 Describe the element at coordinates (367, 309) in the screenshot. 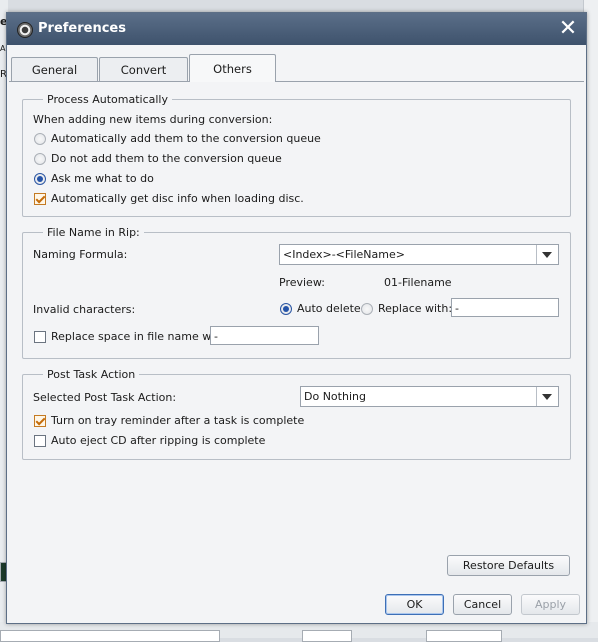

I see `replace-with-radio` at that location.